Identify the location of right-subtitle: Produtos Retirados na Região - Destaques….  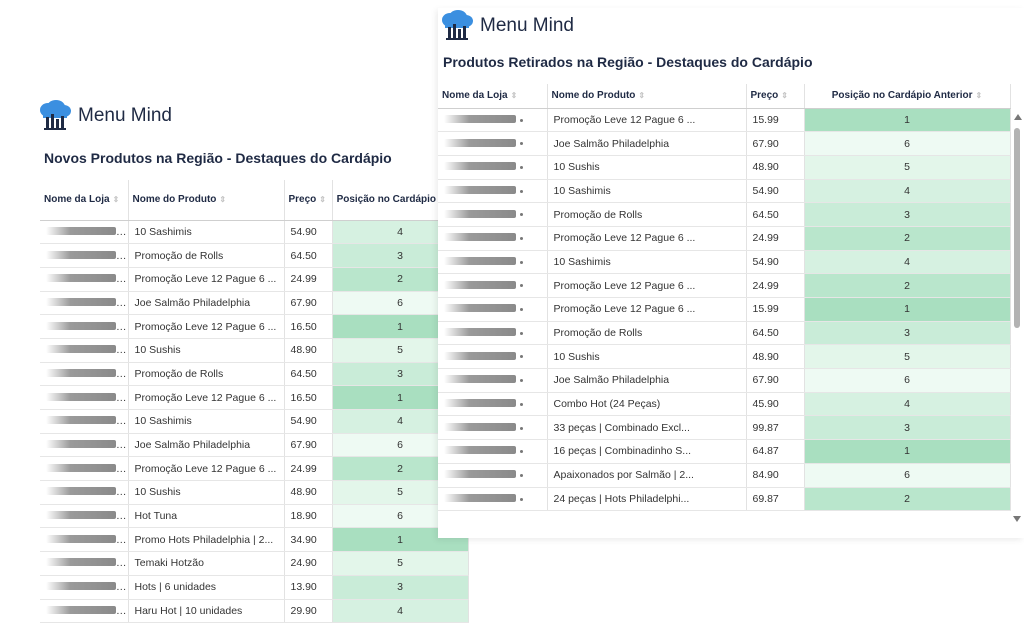
(628, 62).